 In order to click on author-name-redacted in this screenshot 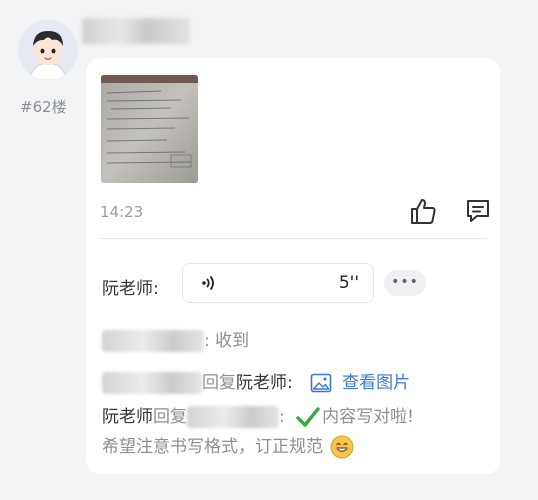, I will do `click(136, 31)`.